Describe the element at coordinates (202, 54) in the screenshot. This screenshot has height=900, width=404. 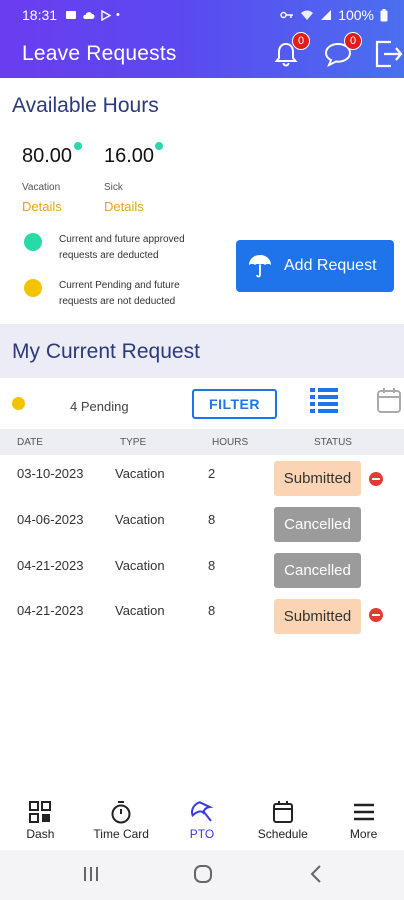
I see `app-bar: Leave Requests 0 0` at that location.